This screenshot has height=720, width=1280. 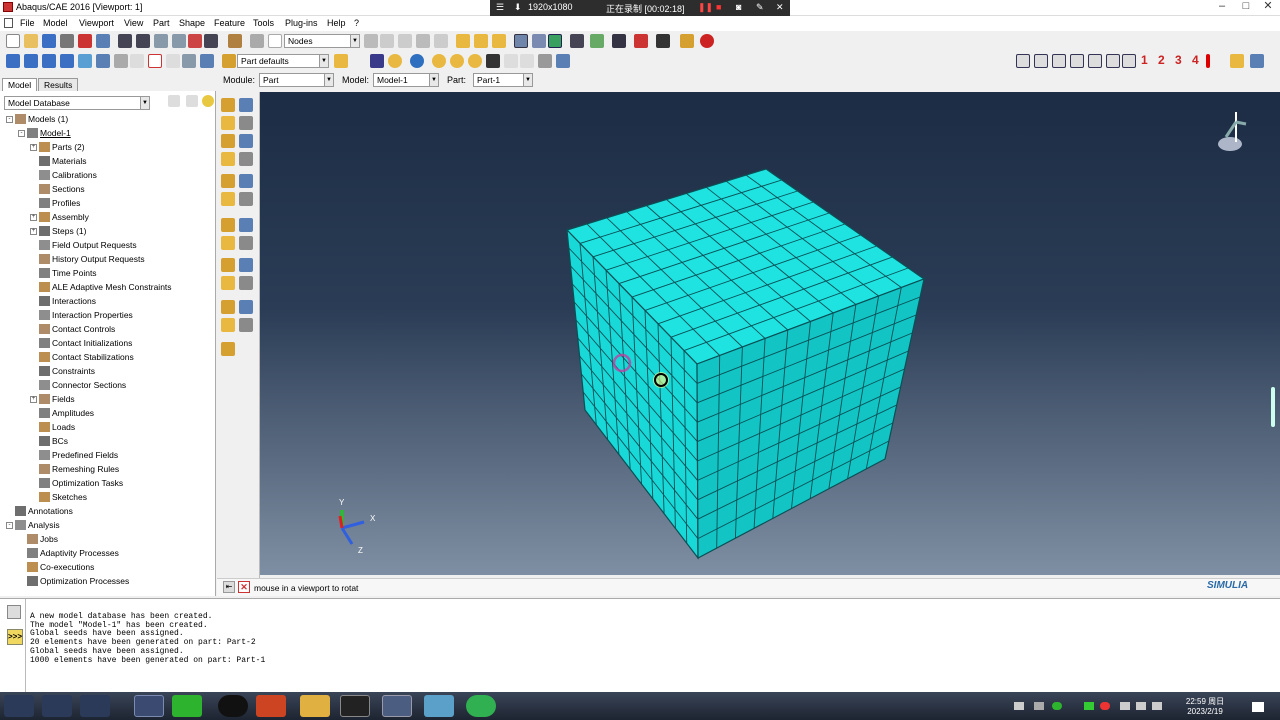 What do you see at coordinates (663, 41) in the screenshot?
I see `film-icon` at bounding box center [663, 41].